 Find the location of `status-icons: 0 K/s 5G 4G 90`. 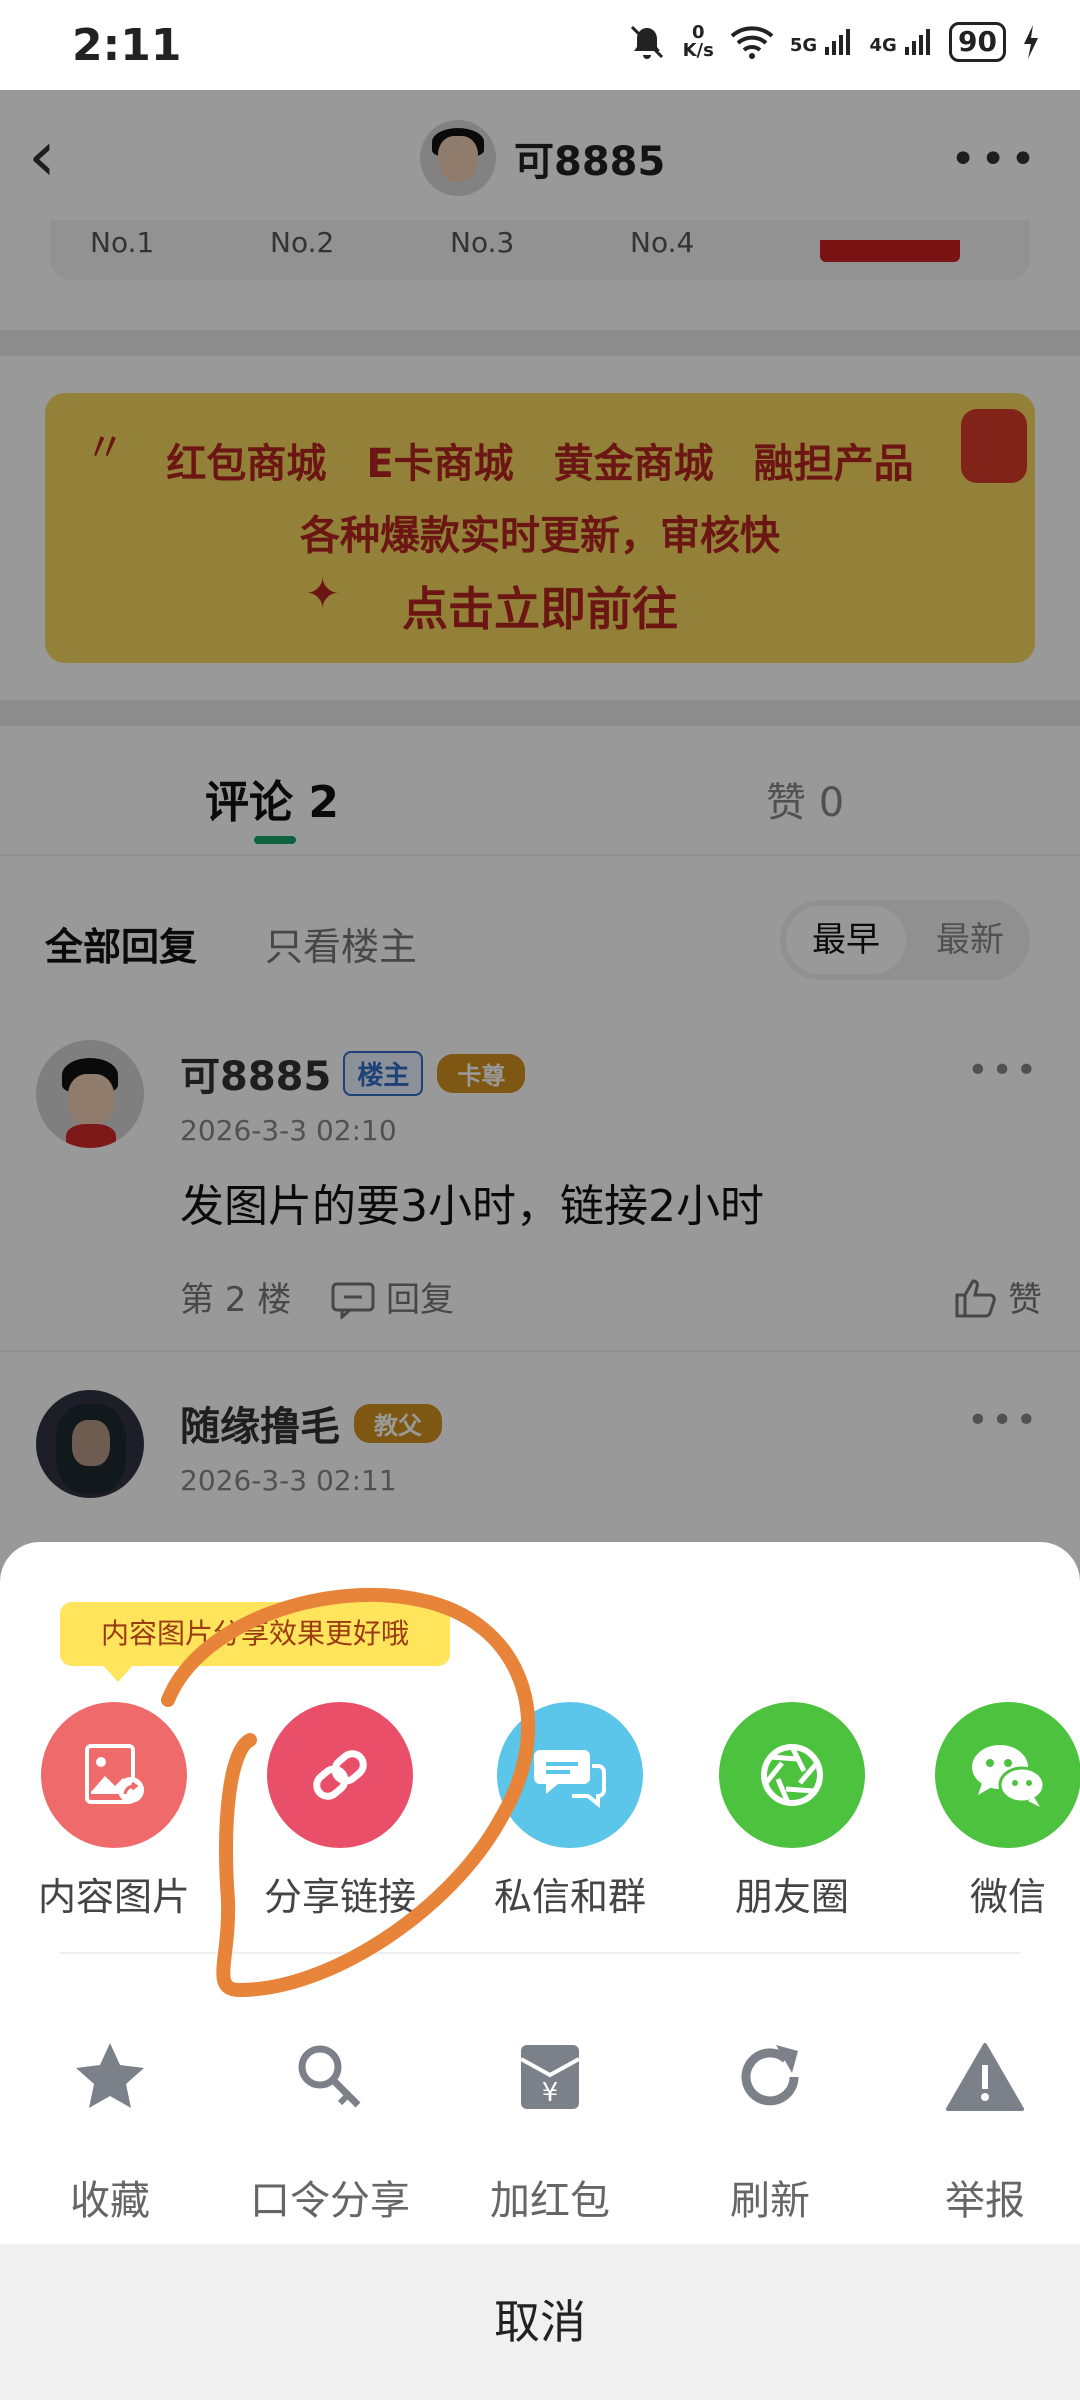

status-icons: 0 K/s 5G 4G 90 is located at coordinates (833, 42).